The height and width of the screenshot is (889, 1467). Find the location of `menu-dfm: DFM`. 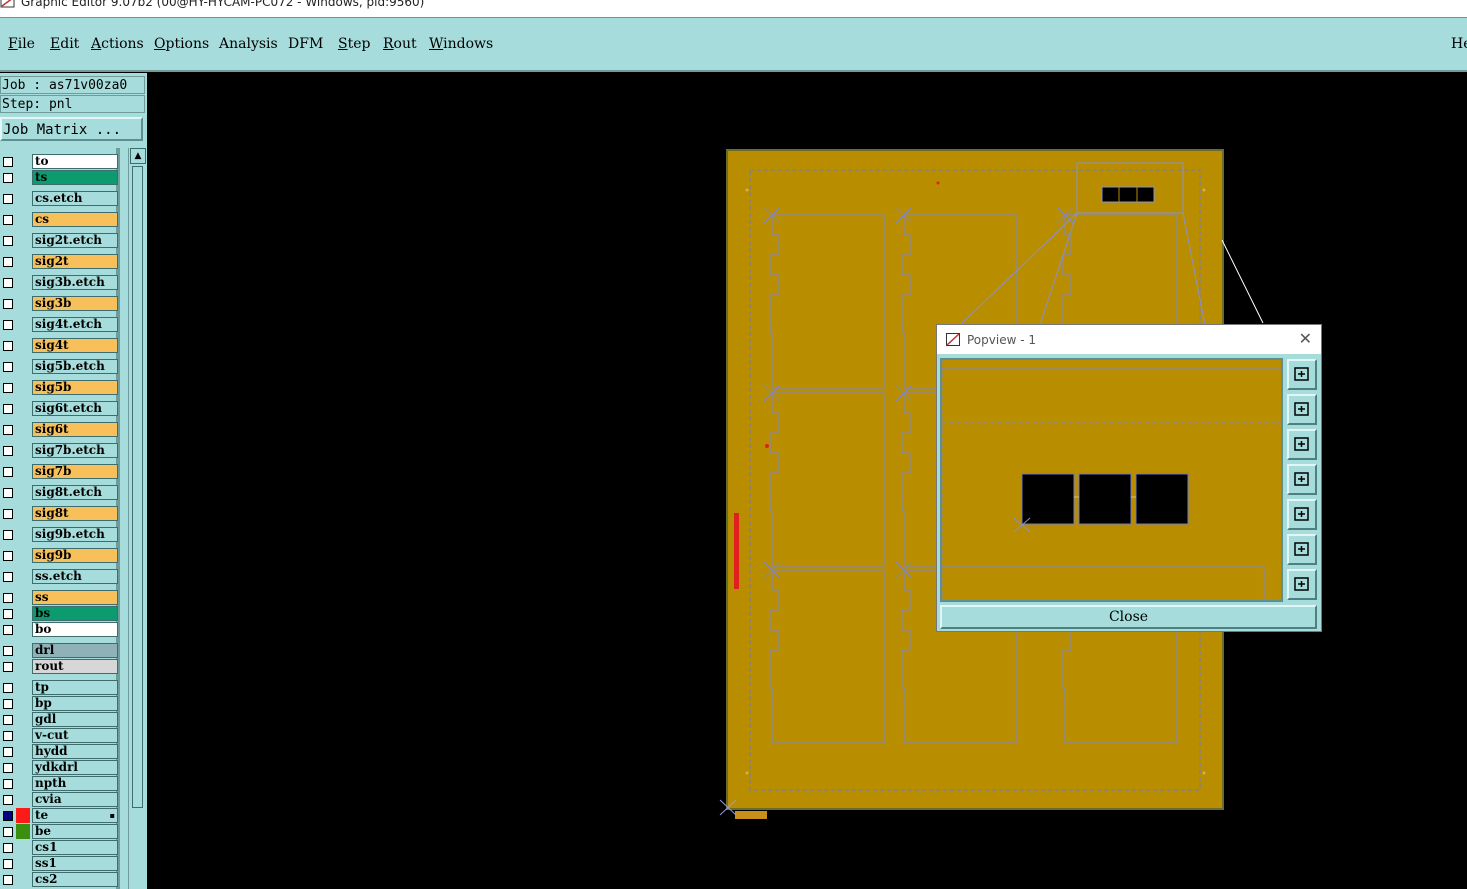

menu-dfm: DFM is located at coordinates (305, 44).